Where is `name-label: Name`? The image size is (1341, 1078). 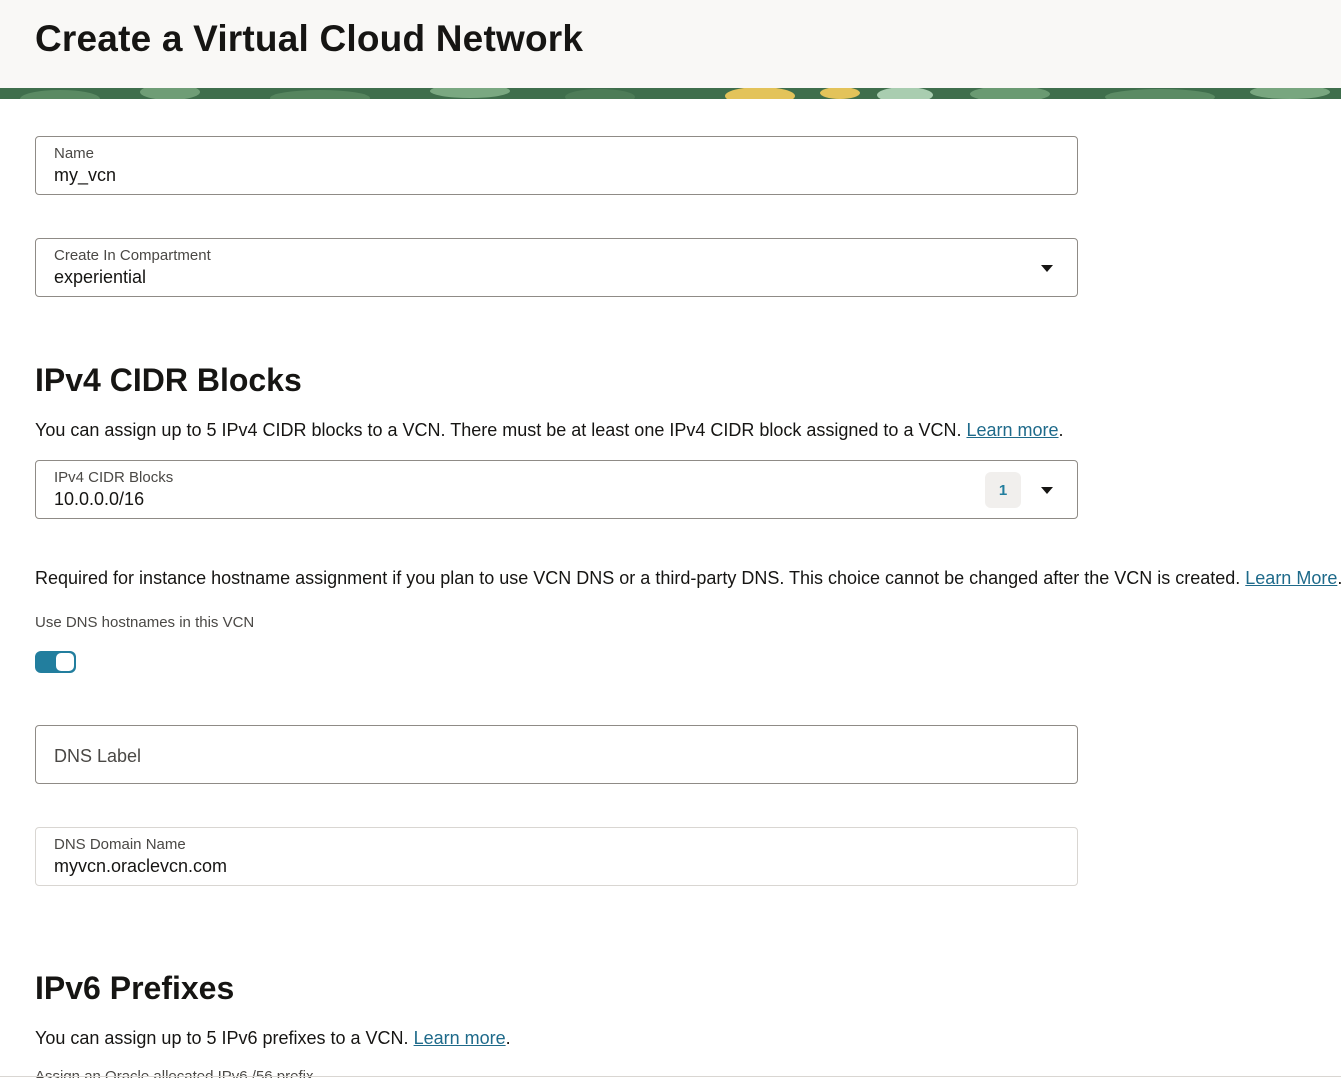
name-label: Name is located at coordinates (74, 153).